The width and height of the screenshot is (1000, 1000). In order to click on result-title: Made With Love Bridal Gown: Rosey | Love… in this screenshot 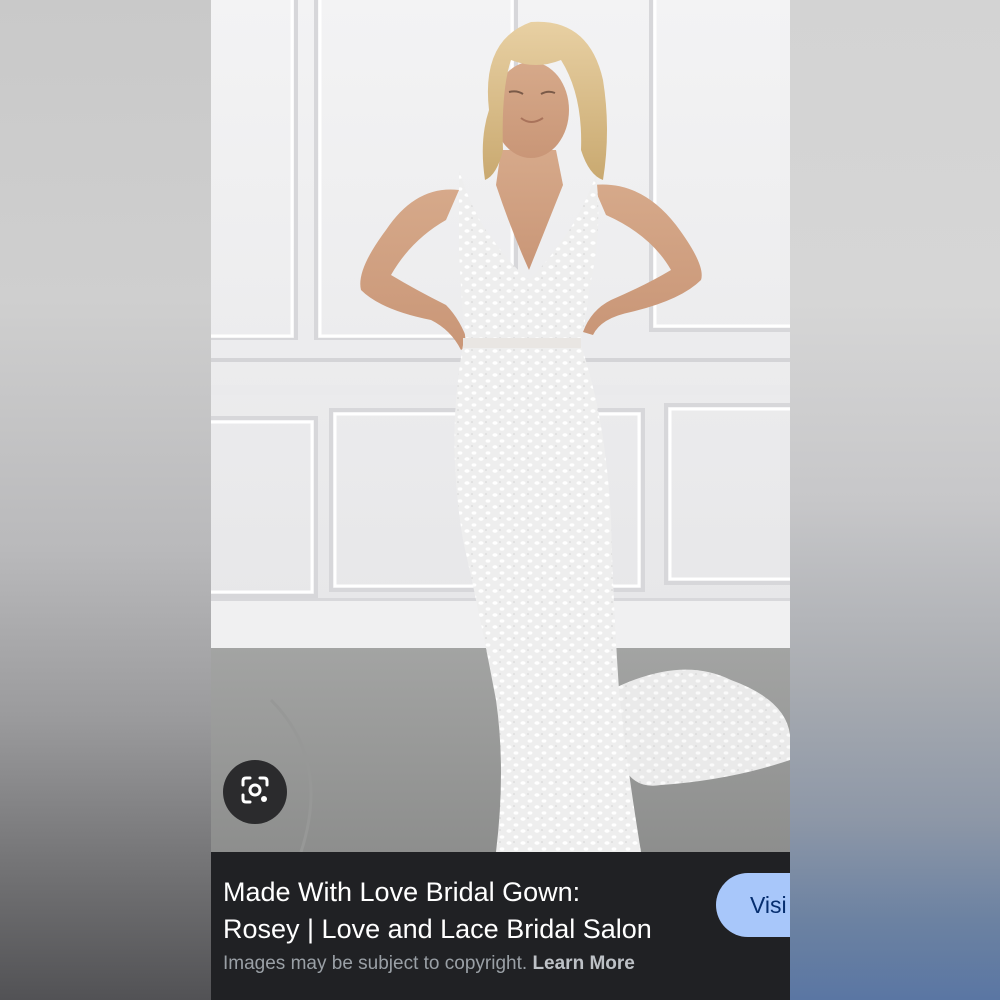, I will do `click(463, 911)`.